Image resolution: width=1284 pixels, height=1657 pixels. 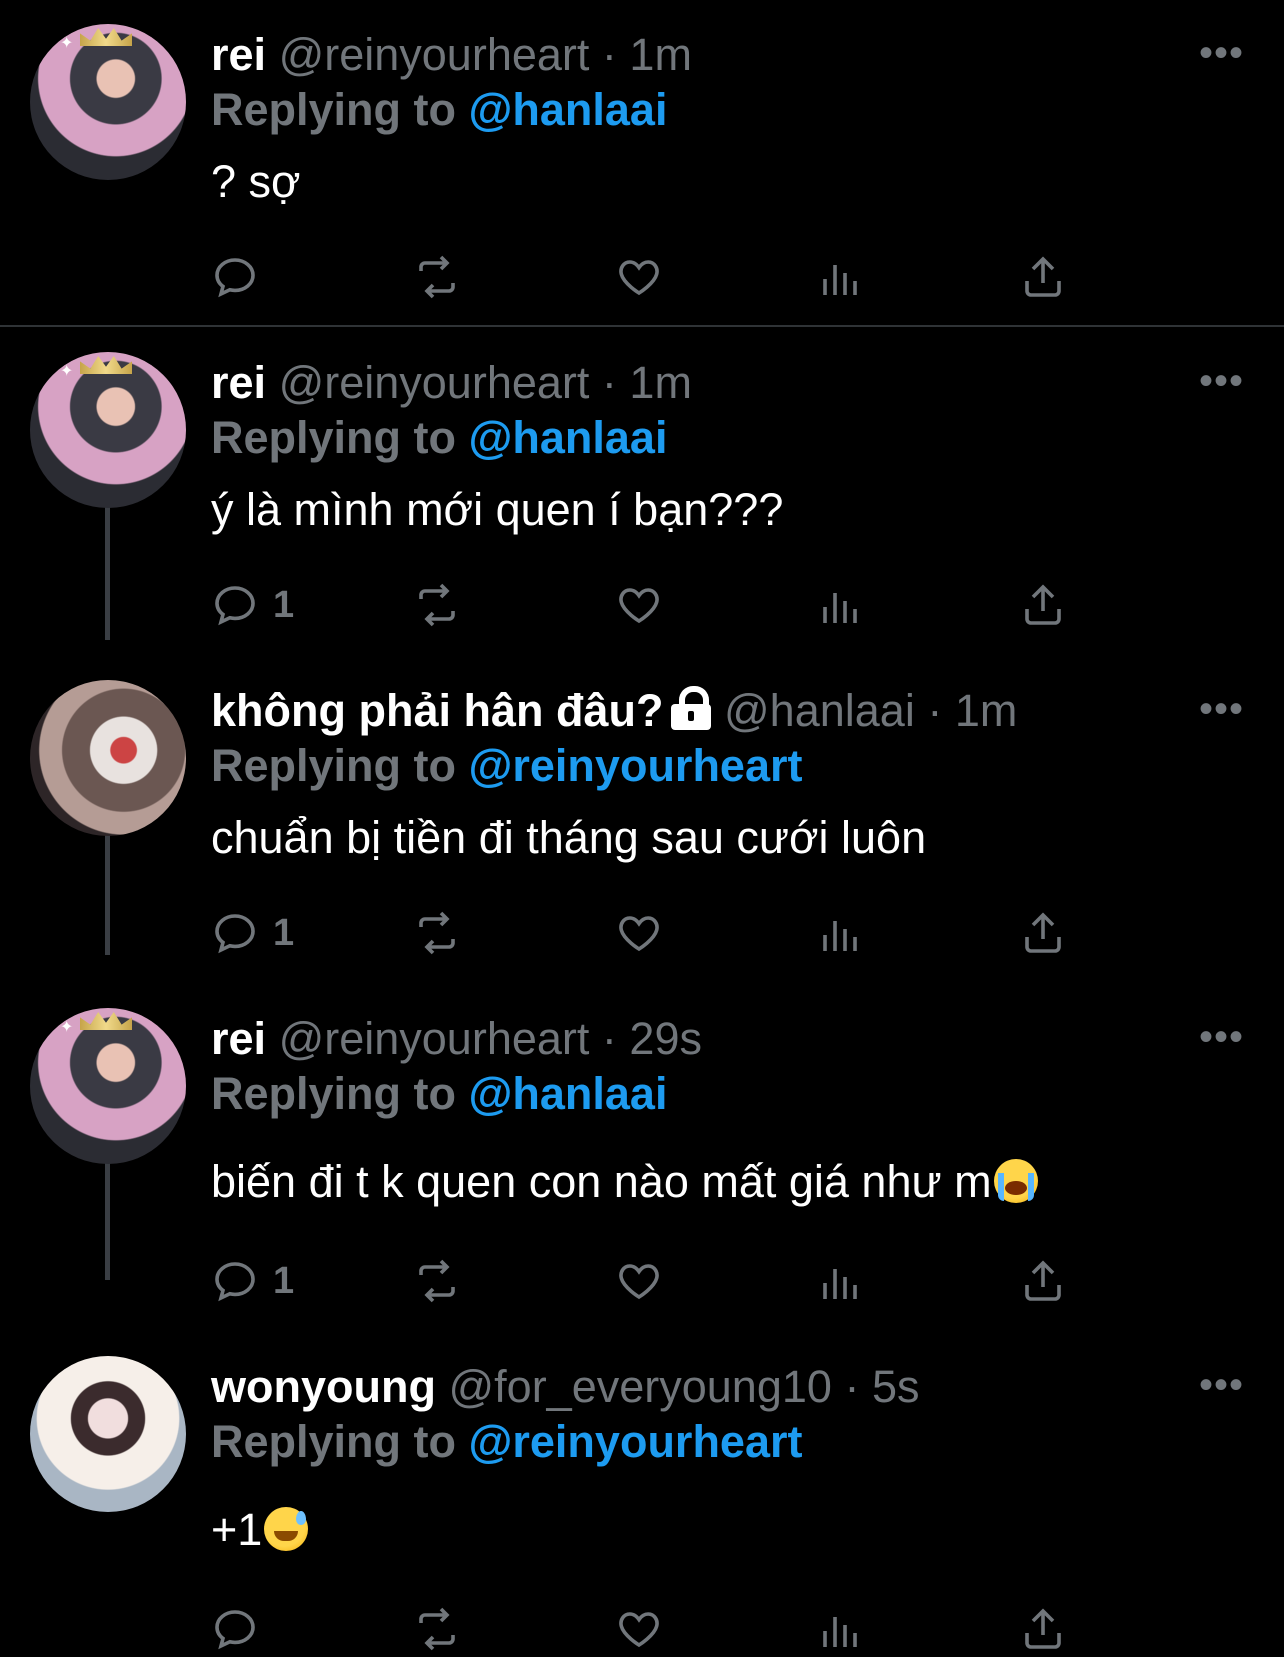 What do you see at coordinates (237, 1529) in the screenshot?
I see `tweet-text: +1` at bounding box center [237, 1529].